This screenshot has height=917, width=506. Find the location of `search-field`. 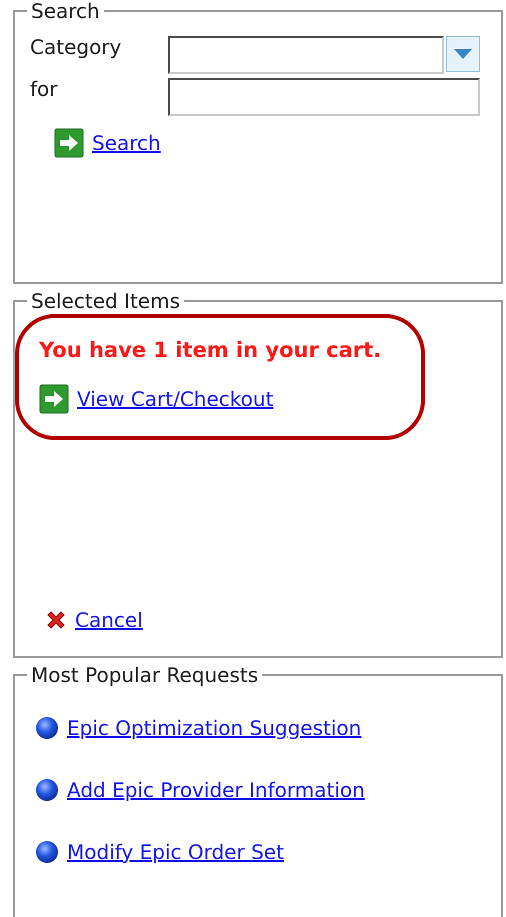

search-field is located at coordinates (324, 97).